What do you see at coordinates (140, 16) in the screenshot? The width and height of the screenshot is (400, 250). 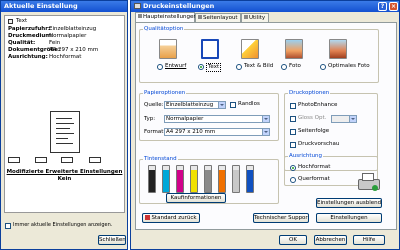 I see `main-settings-icon` at bounding box center [140, 16].